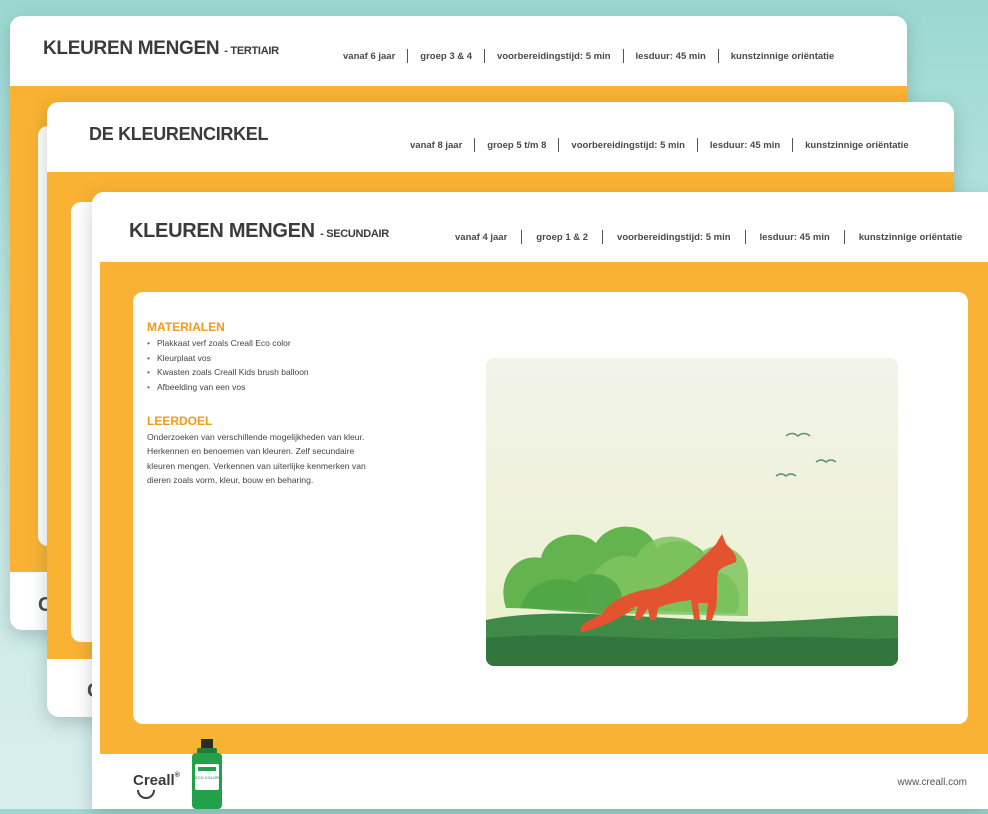 This screenshot has height=814, width=988. Describe the element at coordinates (177, 775) in the screenshot. I see `creall-logo-mark: ®` at that location.